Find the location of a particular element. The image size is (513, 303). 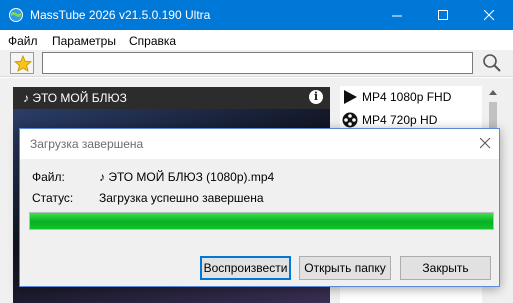

close-button: Закрыть is located at coordinates (445, 268).